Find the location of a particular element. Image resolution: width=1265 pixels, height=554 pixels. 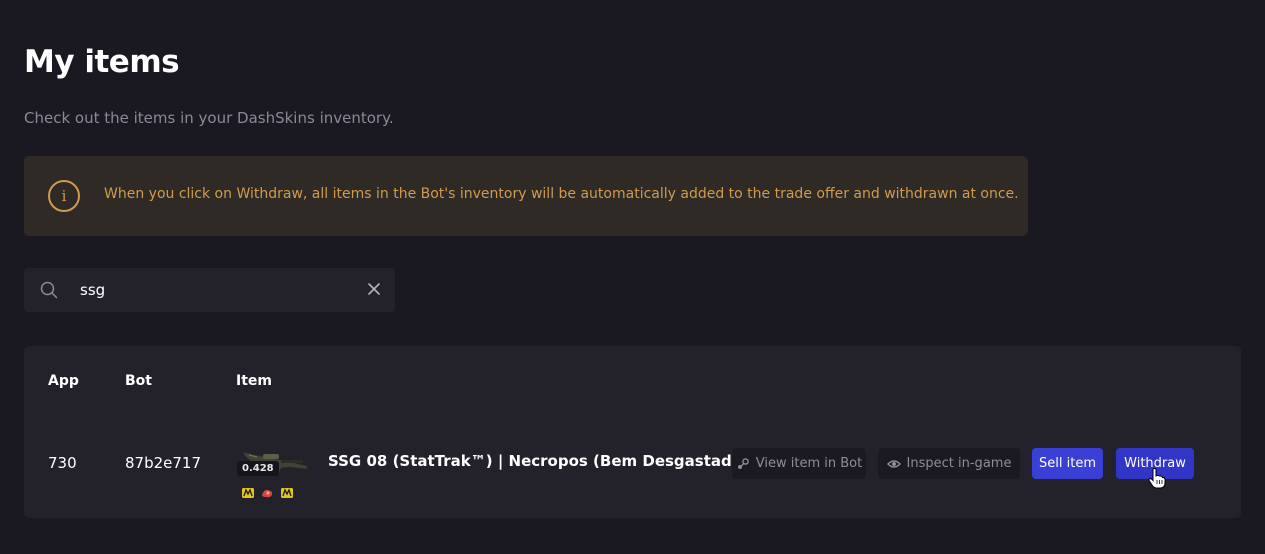

hand-cursor-icon is located at coordinates (1157, 478).